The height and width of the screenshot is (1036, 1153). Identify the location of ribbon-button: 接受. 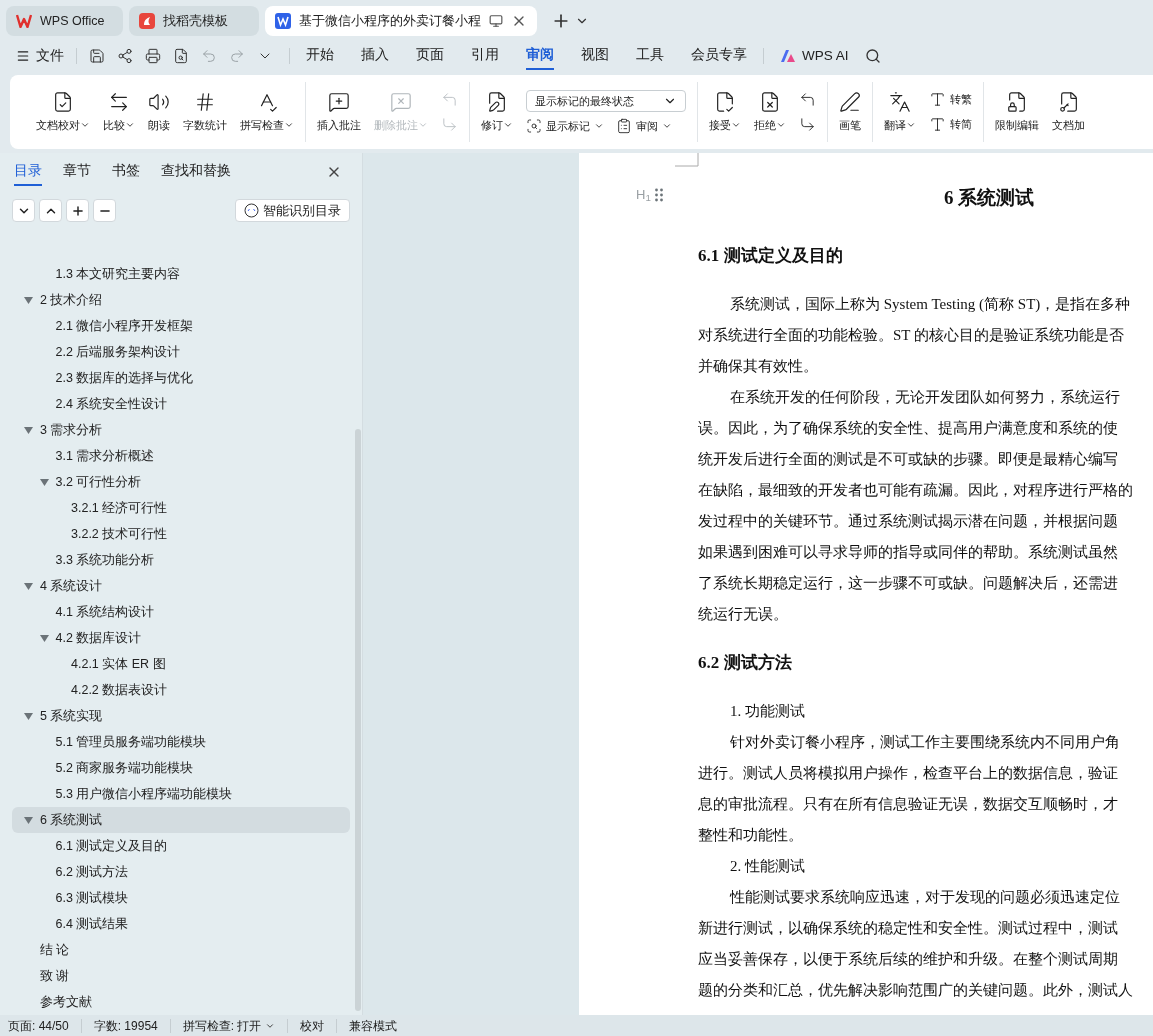
(725, 112).